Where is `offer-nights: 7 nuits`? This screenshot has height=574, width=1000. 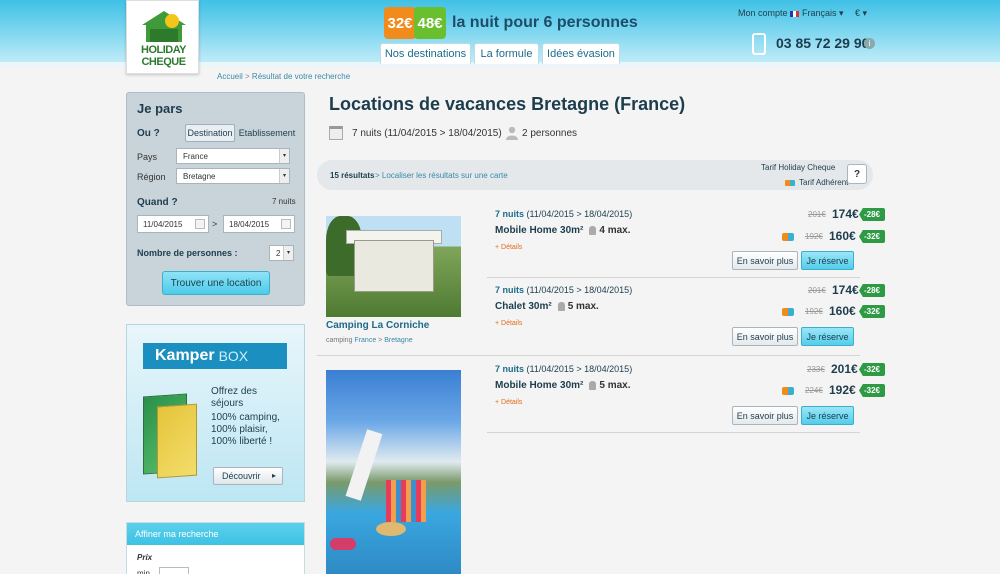
offer-nights: 7 nuits is located at coordinates (510, 214).